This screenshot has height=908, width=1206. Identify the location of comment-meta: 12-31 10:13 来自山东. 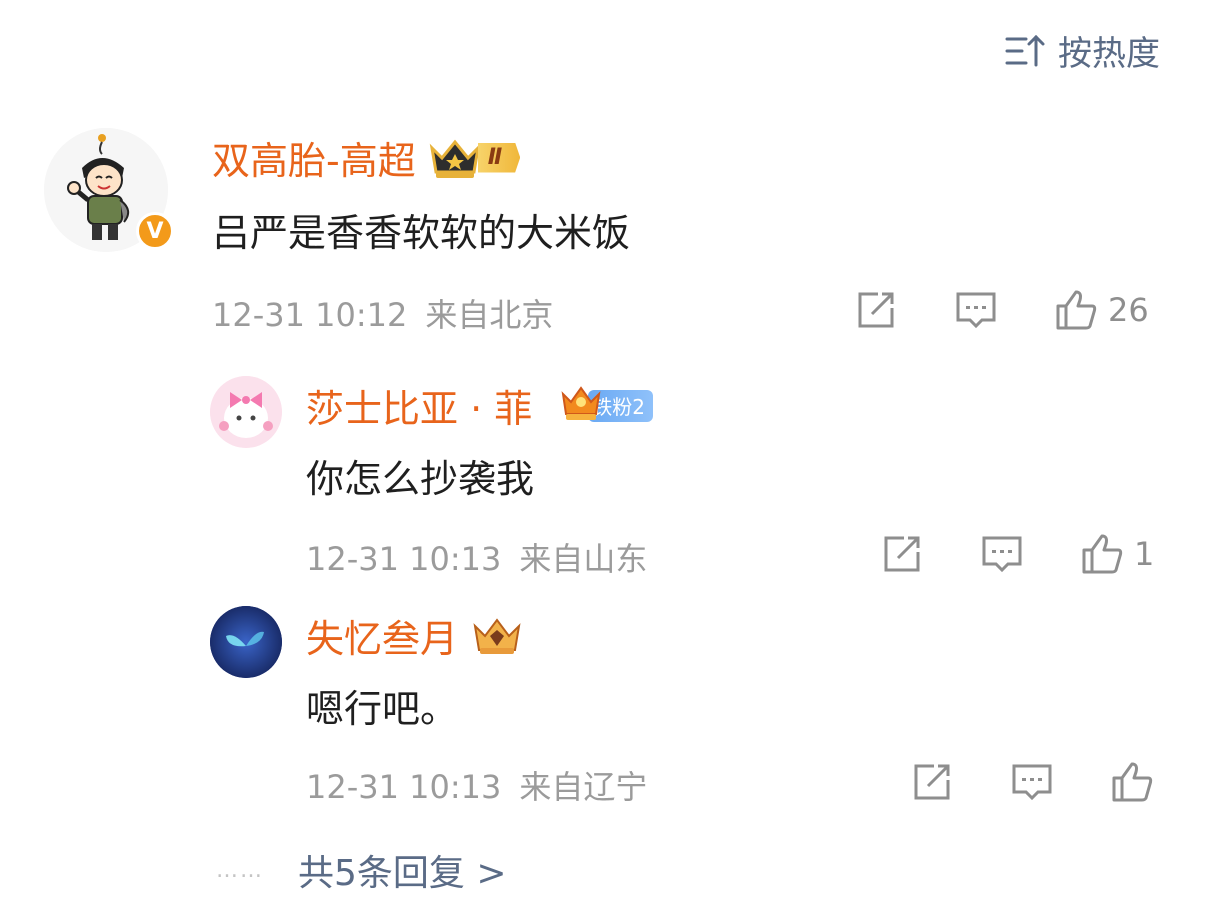
(476, 557).